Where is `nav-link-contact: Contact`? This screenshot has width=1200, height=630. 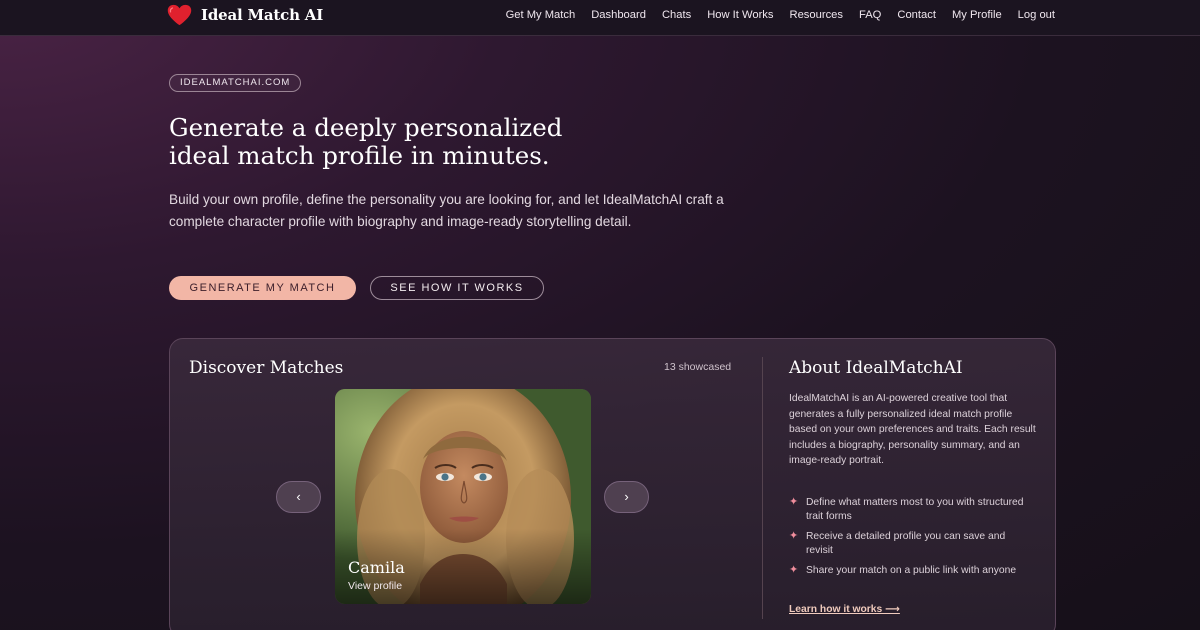 nav-link-contact: Contact is located at coordinates (916, 15).